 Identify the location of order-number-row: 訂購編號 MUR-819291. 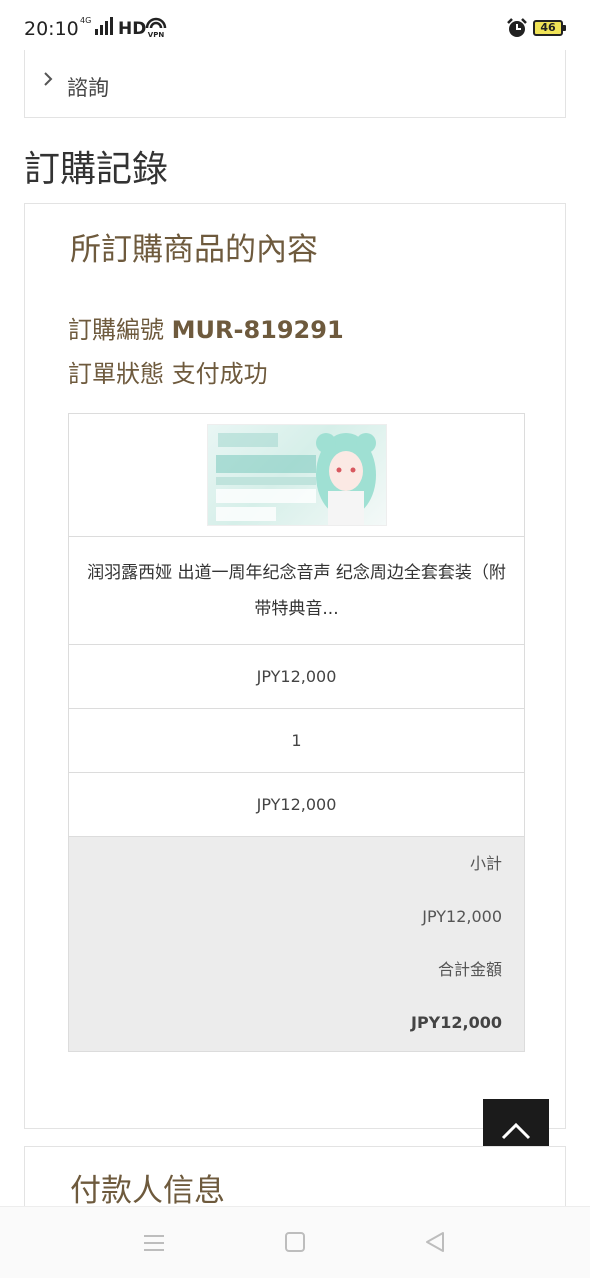
(206, 330).